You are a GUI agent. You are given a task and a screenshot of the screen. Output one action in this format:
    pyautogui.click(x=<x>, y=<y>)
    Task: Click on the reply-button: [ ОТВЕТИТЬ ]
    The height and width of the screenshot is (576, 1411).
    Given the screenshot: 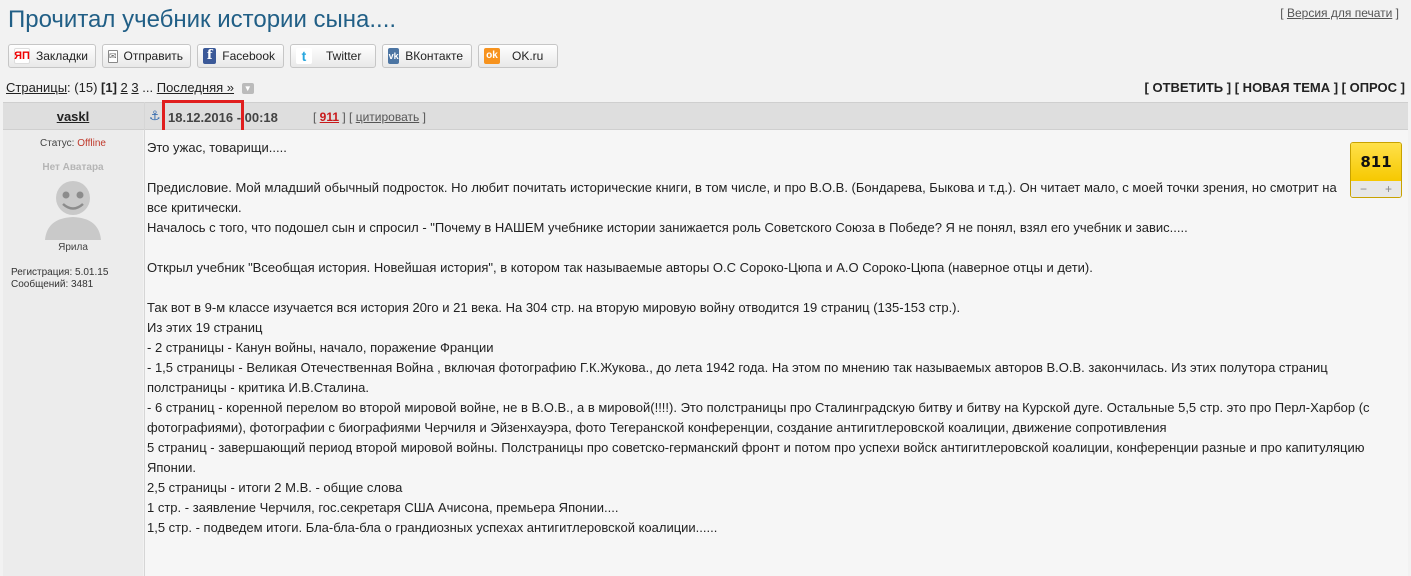 What is the action you would take?
    pyautogui.click(x=1188, y=87)
    